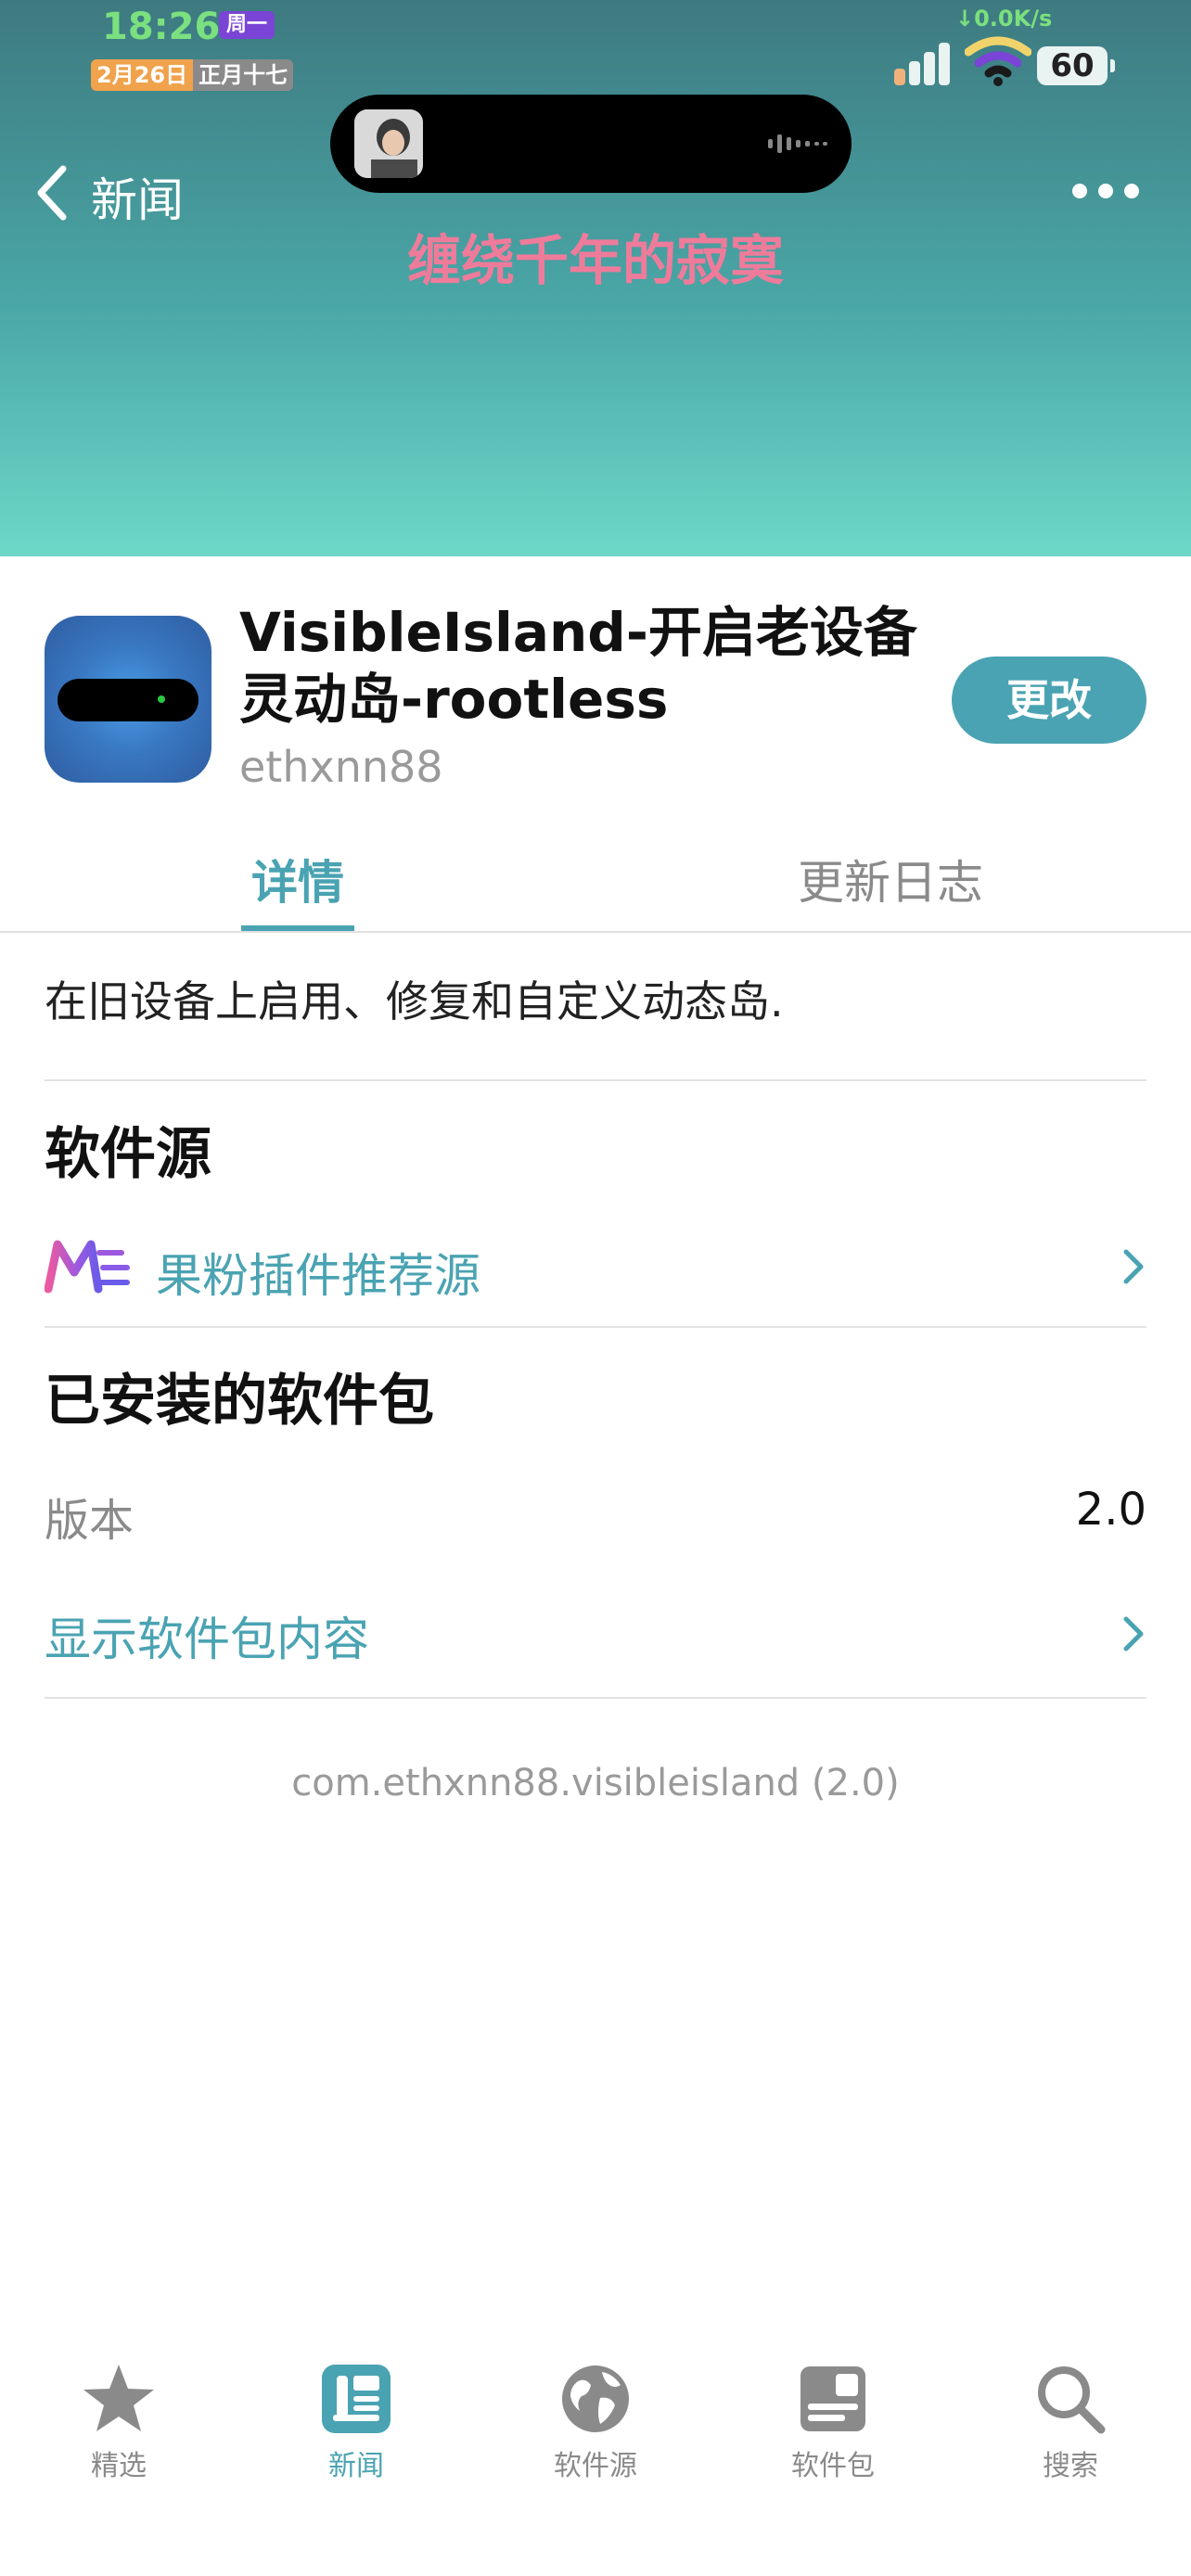 The height and width of the screenshot is (2576, 1191). What do you see at coordinates (998, 61) in the screenshot?
I see `wifi-icon` at bounding box center [998, 61].